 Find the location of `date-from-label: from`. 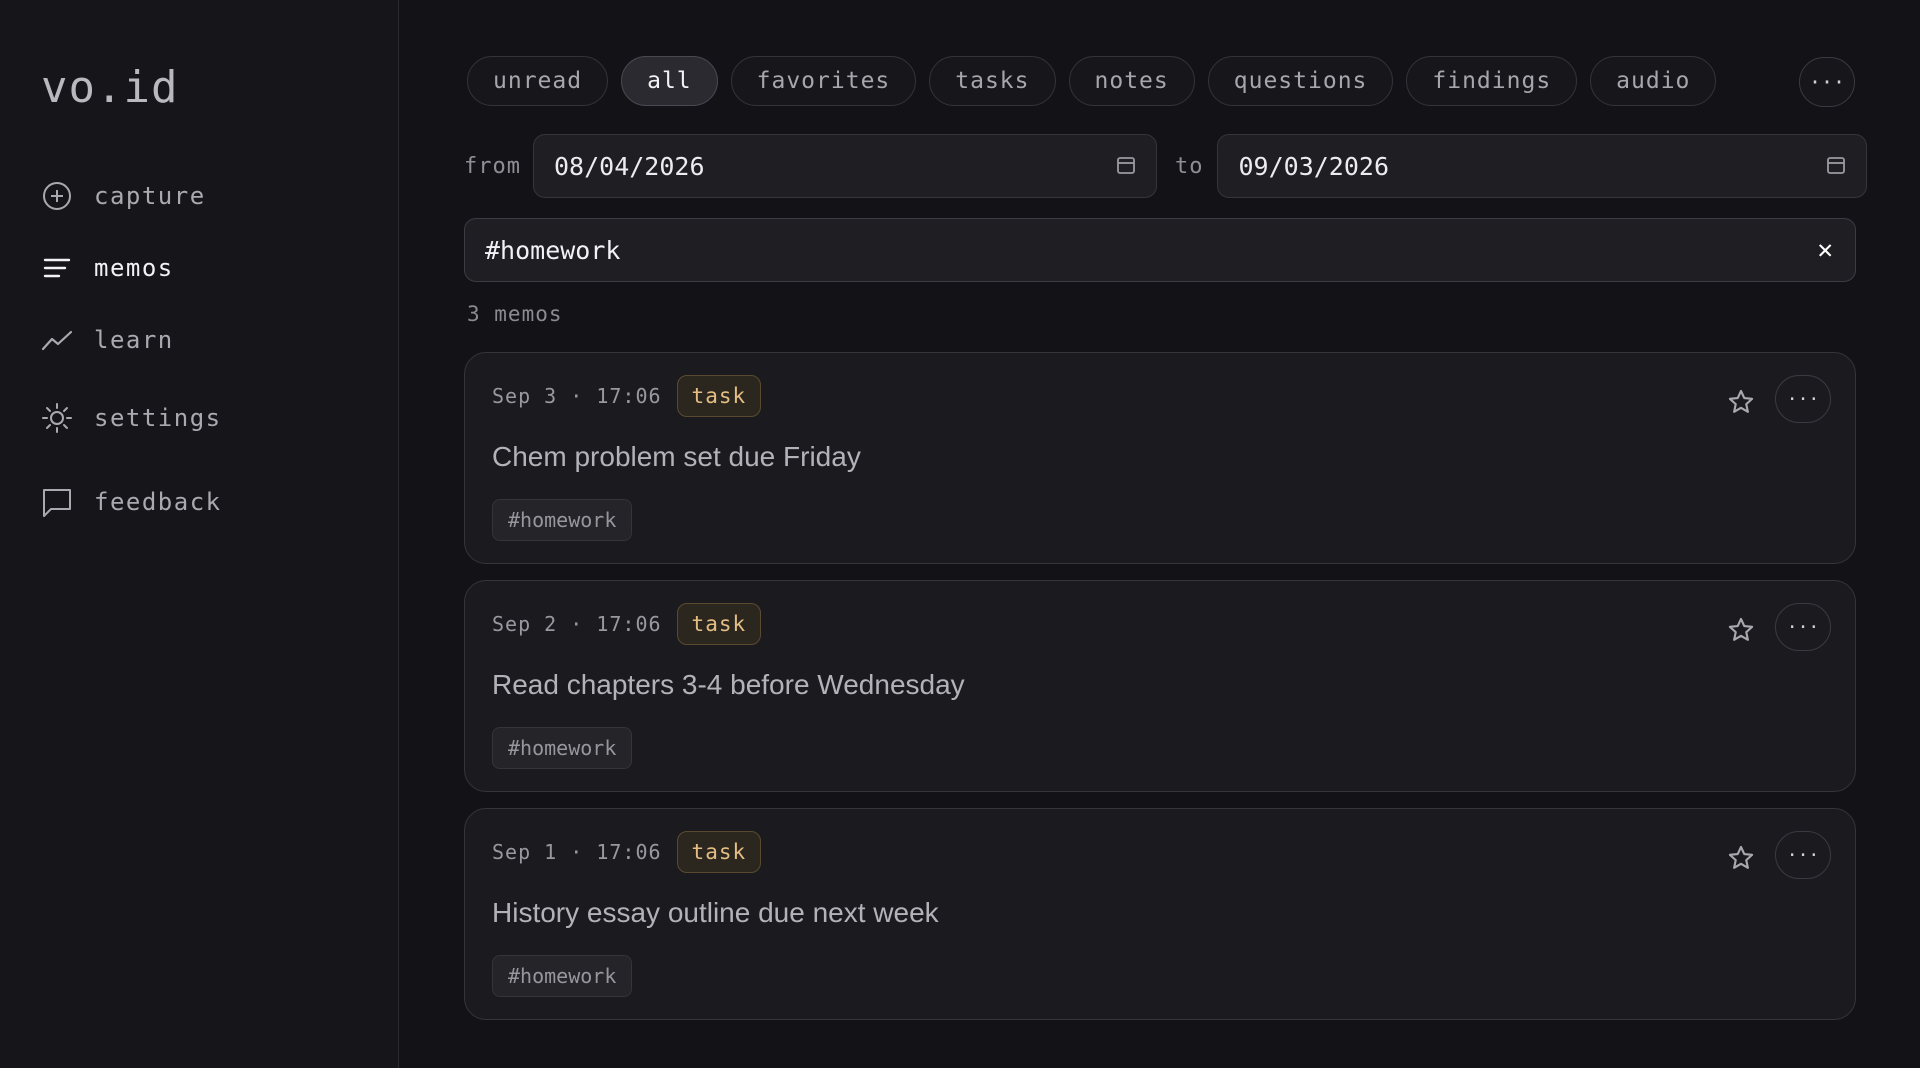

date-from-label: from is located at coordinates (492, 166).